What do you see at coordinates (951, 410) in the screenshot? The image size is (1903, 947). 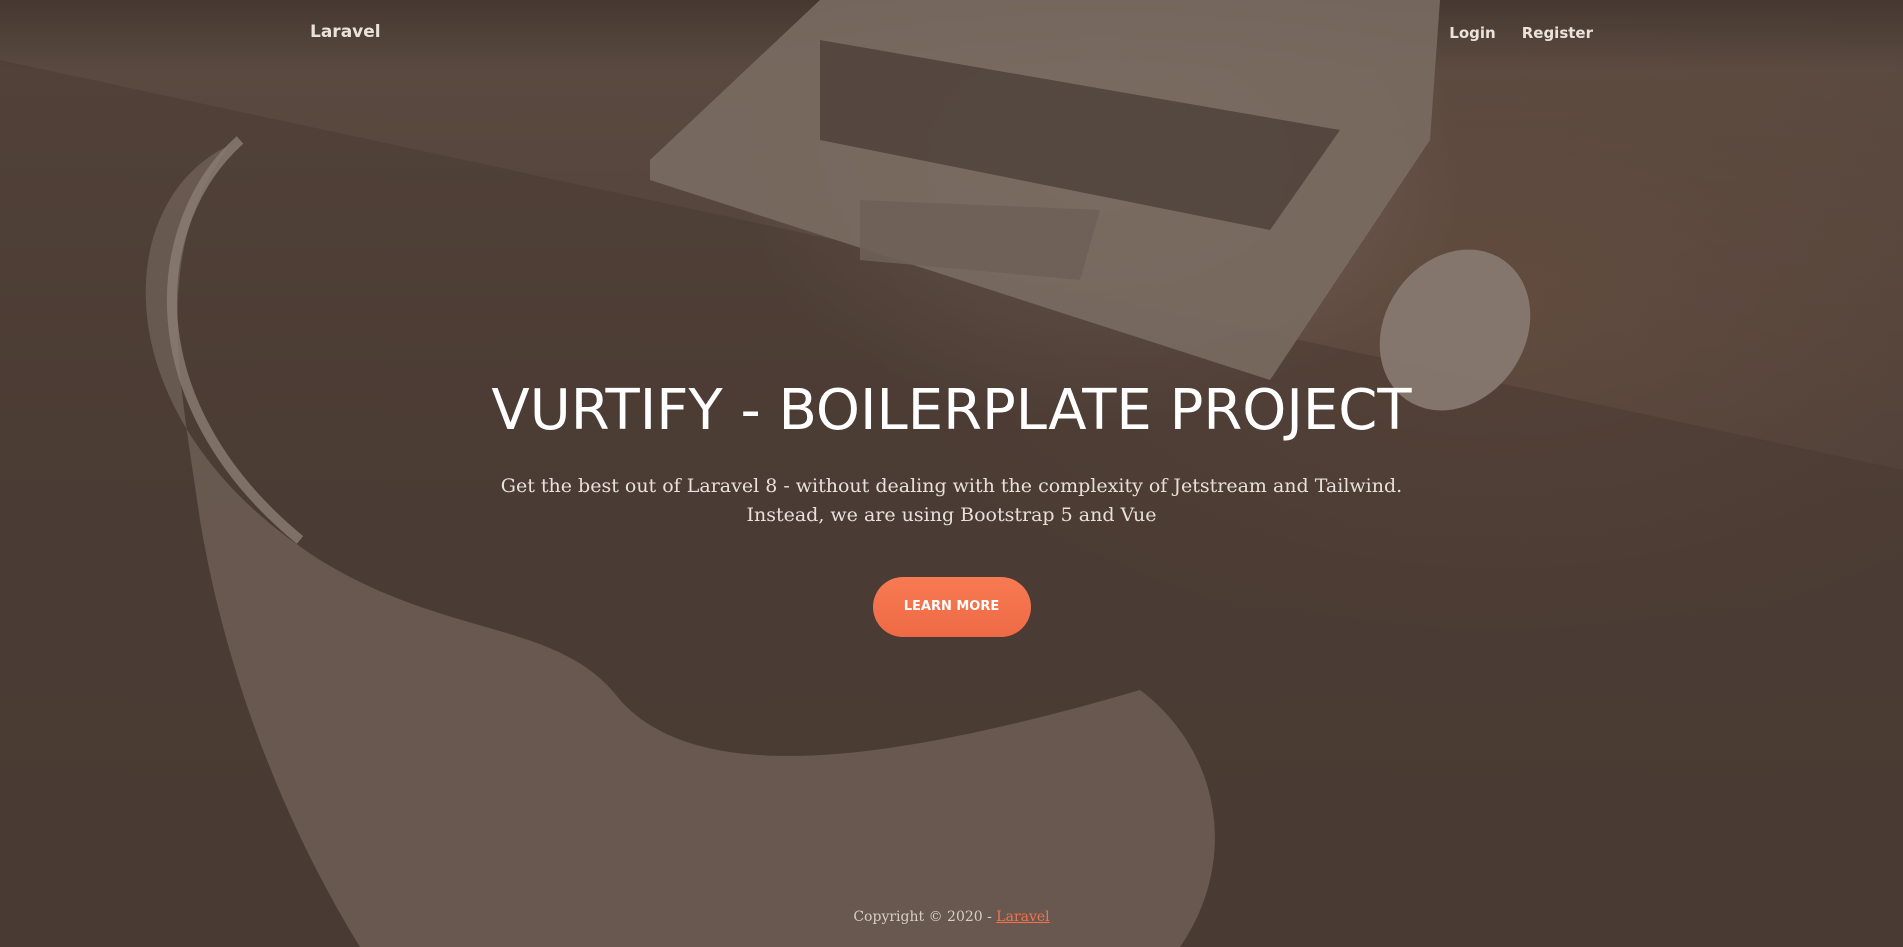 I see `page-title: VURTIFY - BOILERPLATE PROJECT` at bounding box center [951, 410].